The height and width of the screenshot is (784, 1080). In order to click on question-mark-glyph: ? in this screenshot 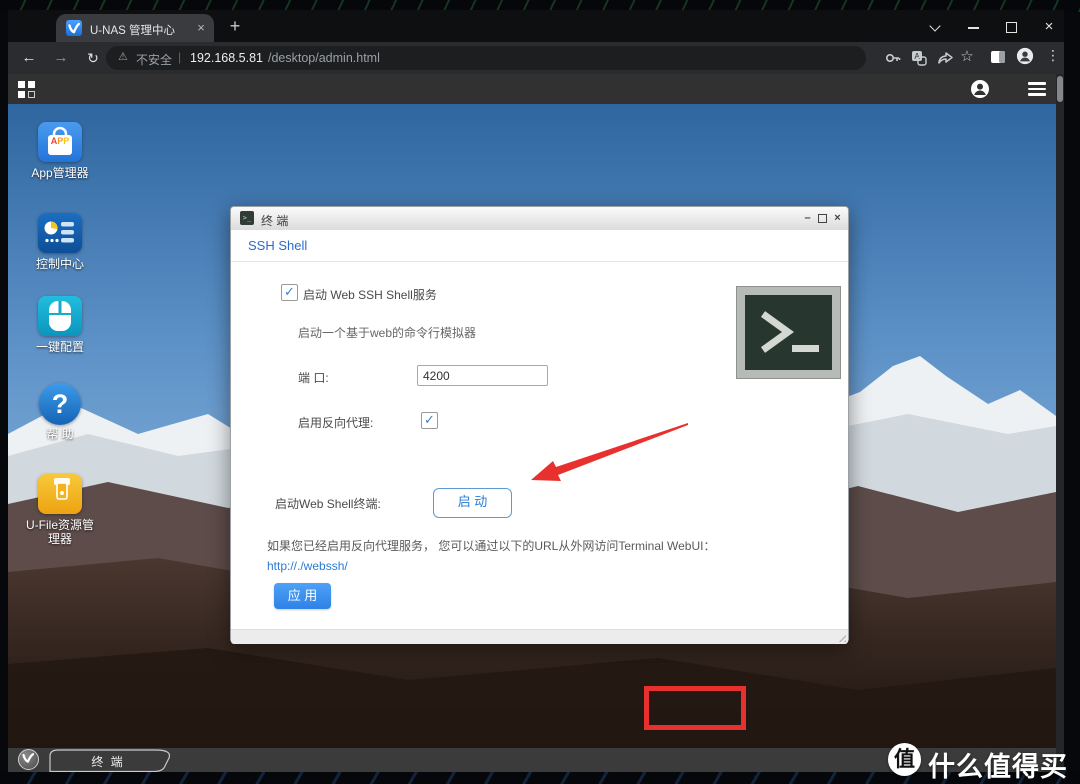, I will do `click(60, 404)`.